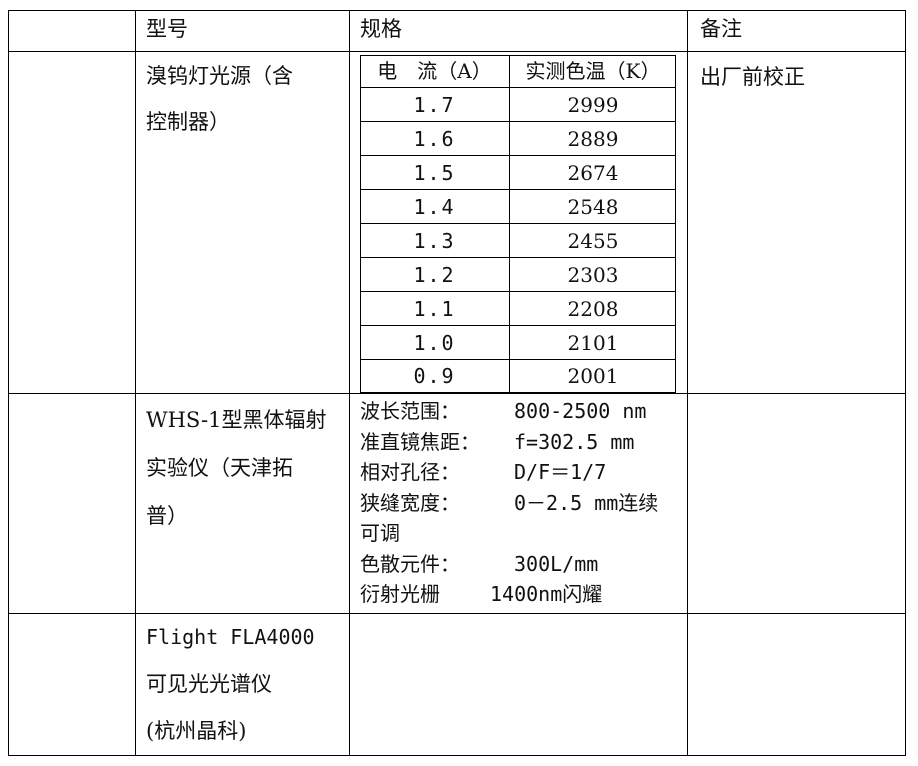 Image resolution: width=918 pixels, height=766 pixels. I want to click on table-row: 0.9 2001, so click(518, 376).